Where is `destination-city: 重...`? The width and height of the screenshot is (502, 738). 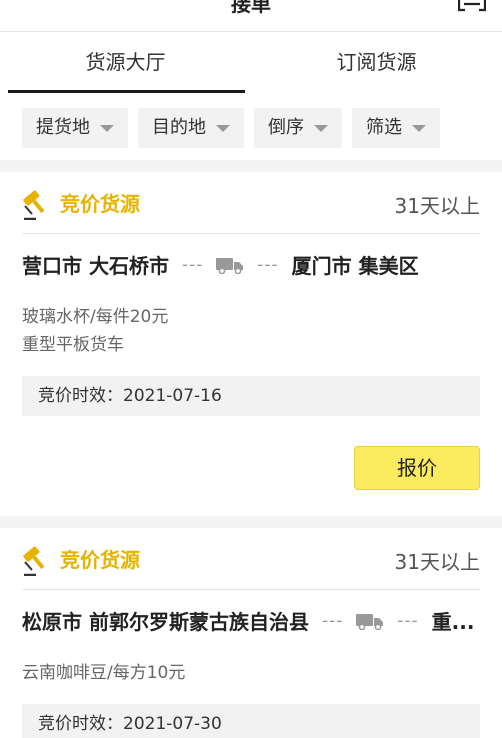
destination-city: 重... is located at coordinates (453, 622).